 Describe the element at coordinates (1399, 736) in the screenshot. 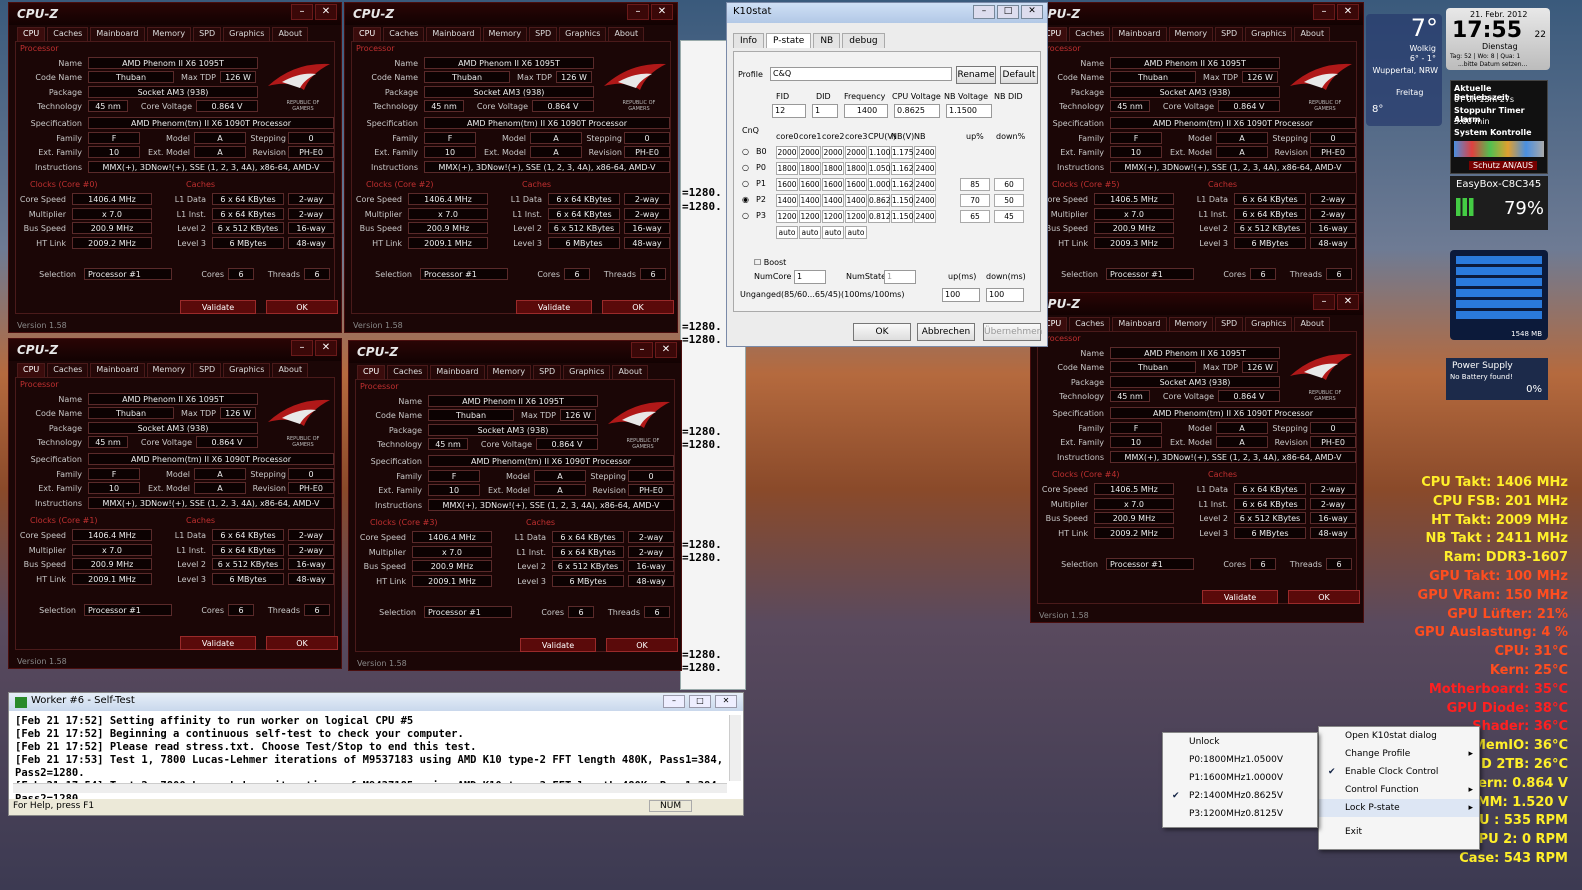

I see `menu-item-open-k10stat-dialog: Open K10stat dialog` at that location.